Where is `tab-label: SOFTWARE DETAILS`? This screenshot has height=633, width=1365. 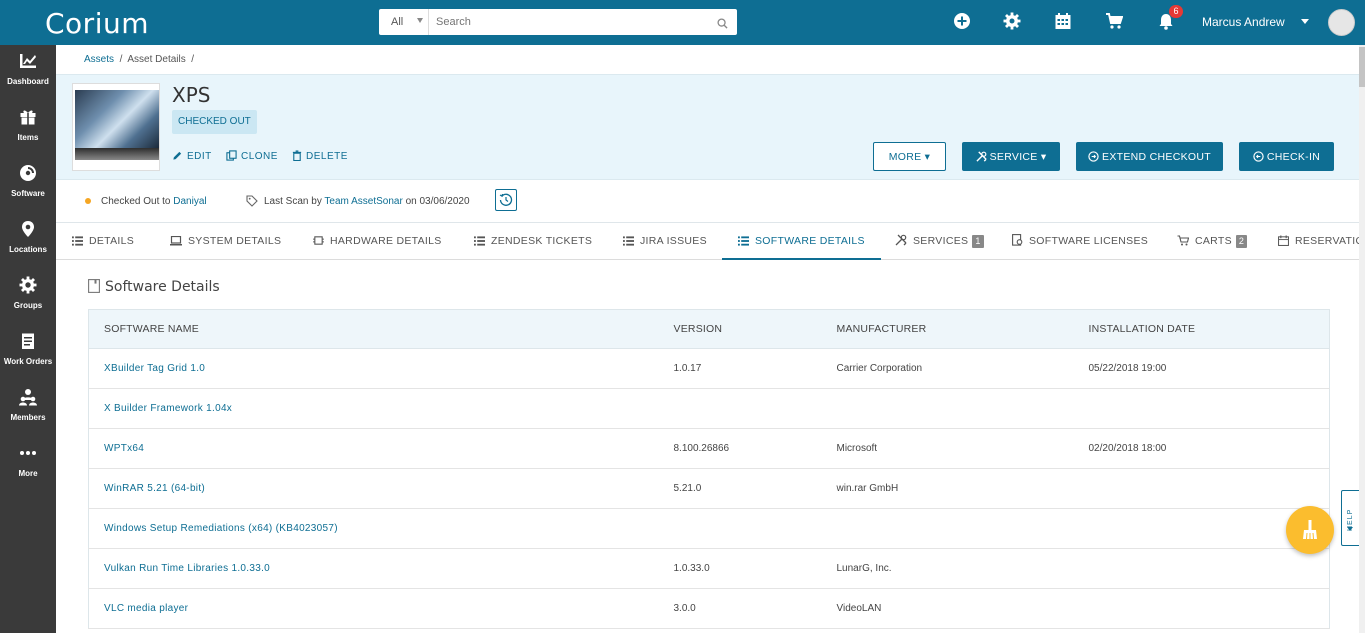
tab-label: SOFTWARE DETAILS is located at coordinates (810, 241).